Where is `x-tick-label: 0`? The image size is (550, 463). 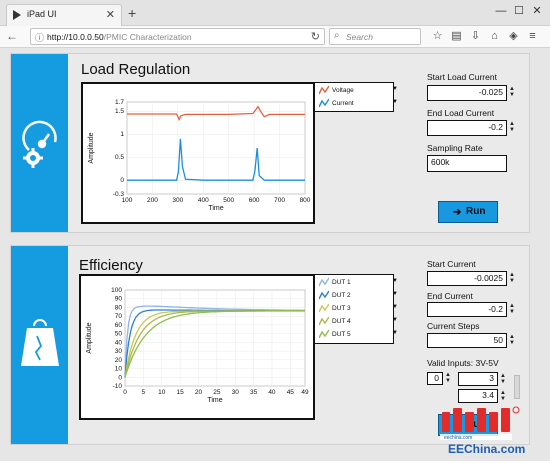 x-tick-label: 0 is located at coordinates (125, 392).